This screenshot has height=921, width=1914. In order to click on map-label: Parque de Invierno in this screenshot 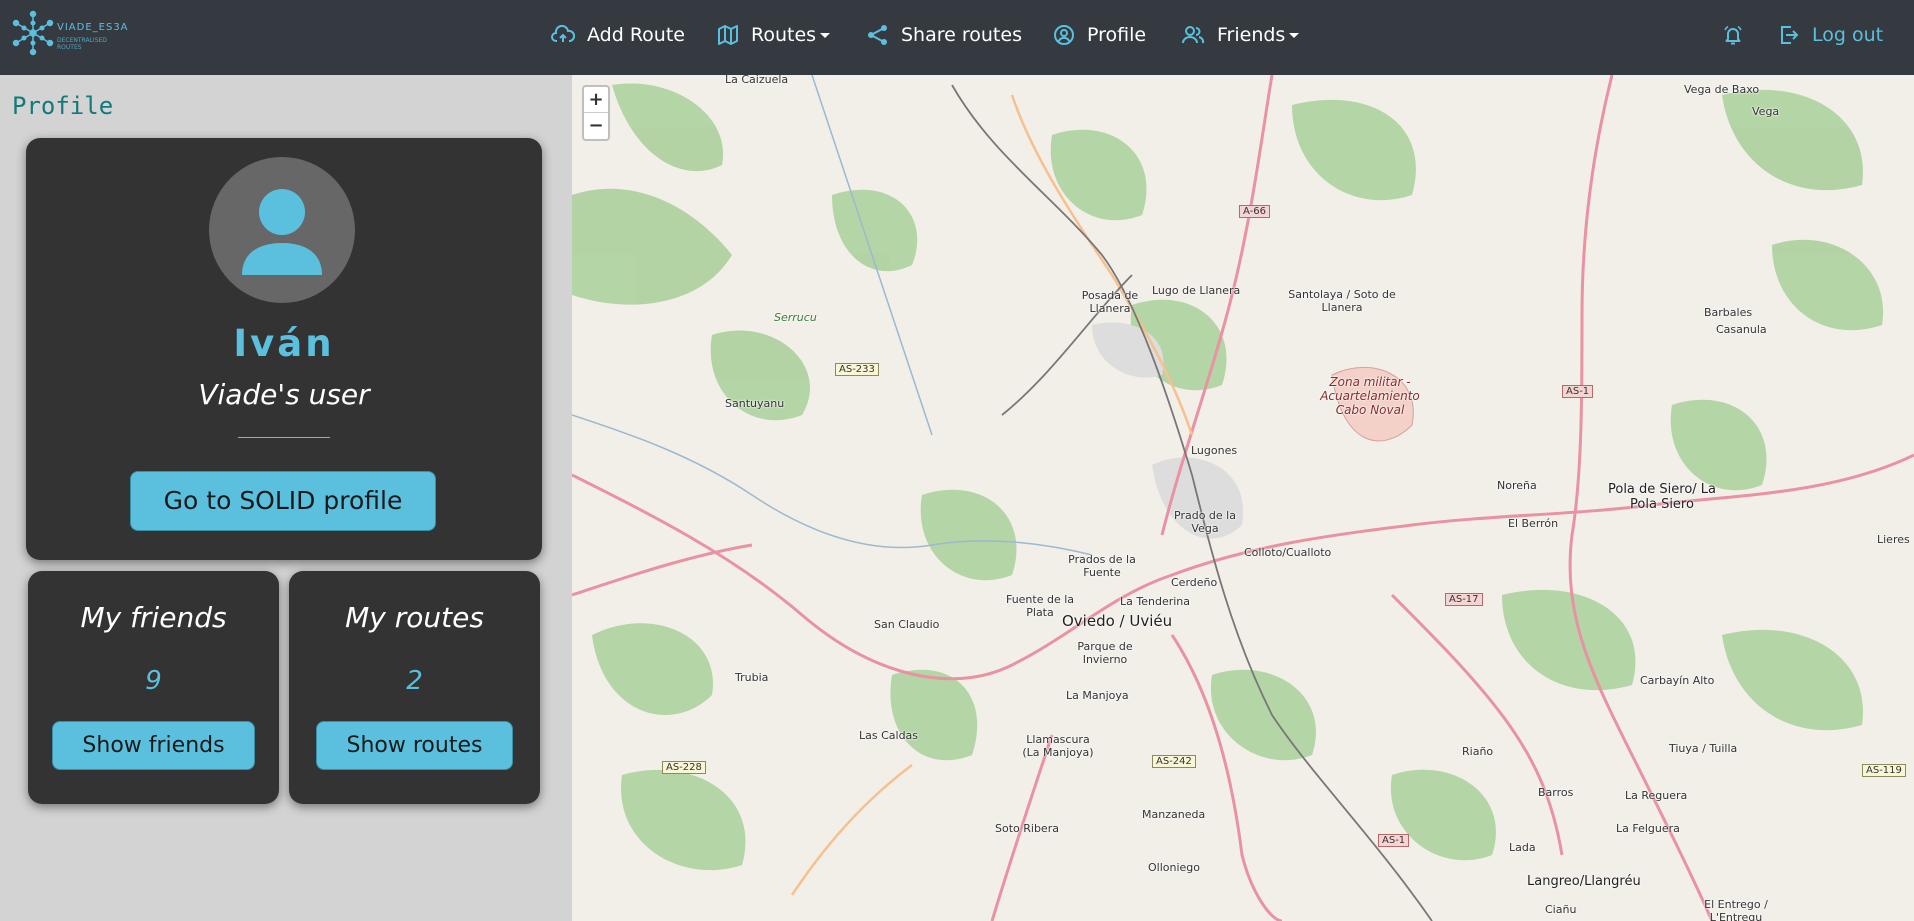, I will do `click(1105, 653)`.